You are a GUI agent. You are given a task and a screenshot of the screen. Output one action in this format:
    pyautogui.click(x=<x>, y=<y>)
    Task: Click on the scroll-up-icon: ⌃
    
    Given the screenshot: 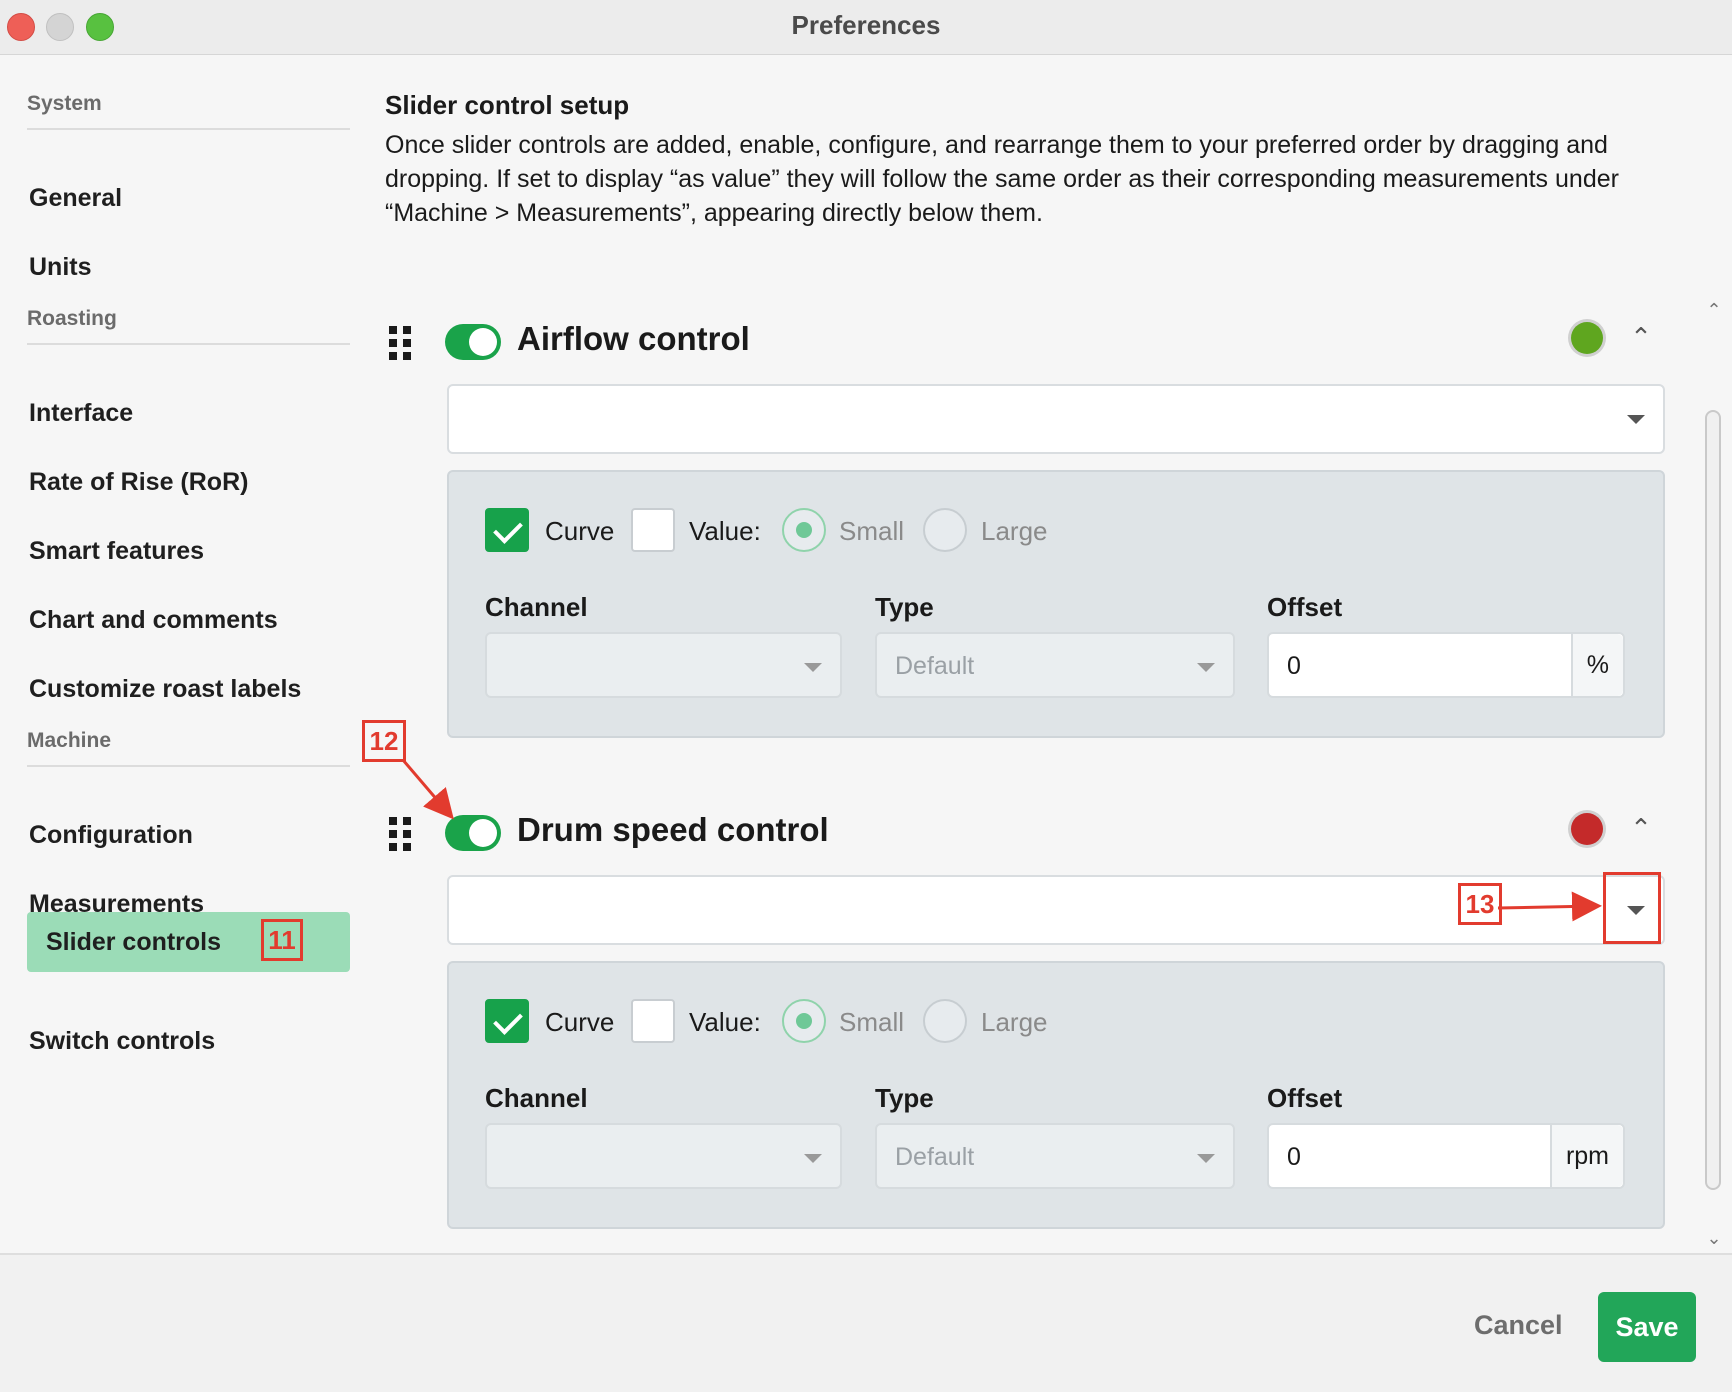 What is the action you would take?
    pyautogui.click(x=1714, y=310)
    